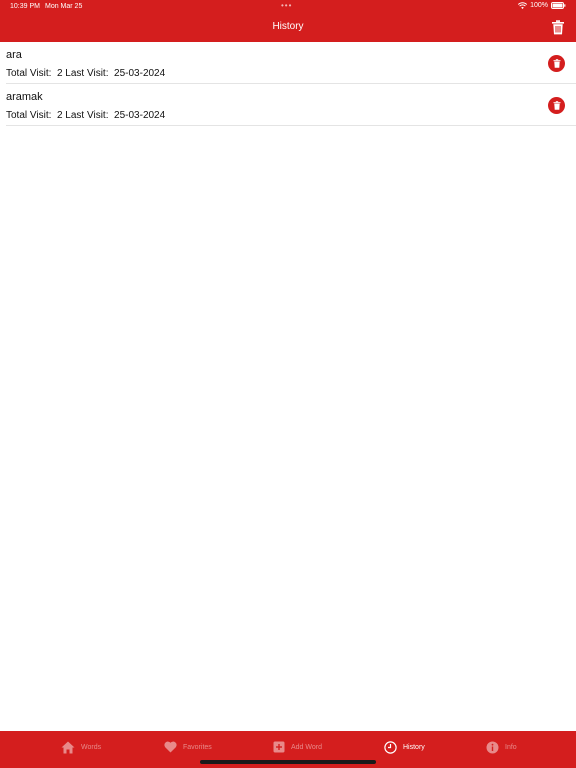 The width and height of the screenshot is (576, 768). I want to click on status-bar: 10:39 PM Mon Mar 25 ••• 100%, so click(288, 7).